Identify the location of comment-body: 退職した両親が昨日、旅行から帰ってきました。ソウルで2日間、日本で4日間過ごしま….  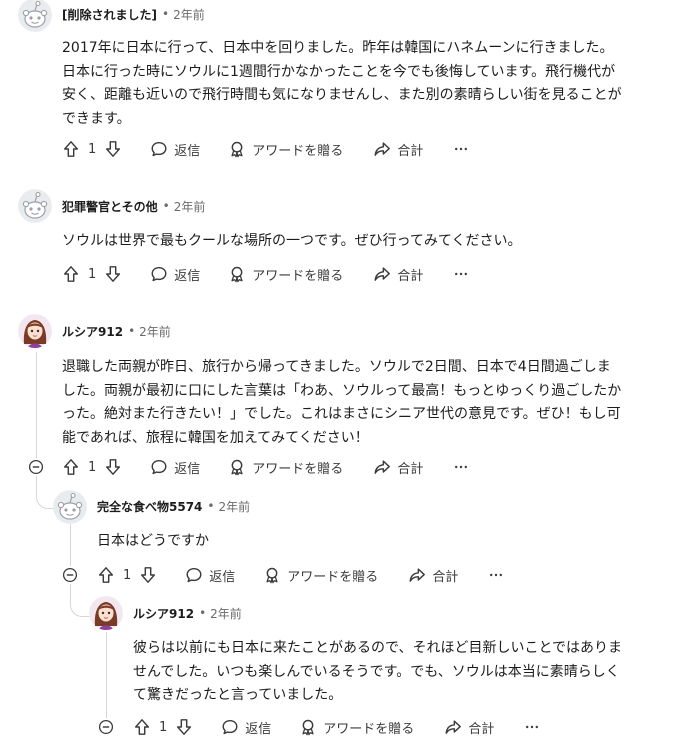
(342, 402).